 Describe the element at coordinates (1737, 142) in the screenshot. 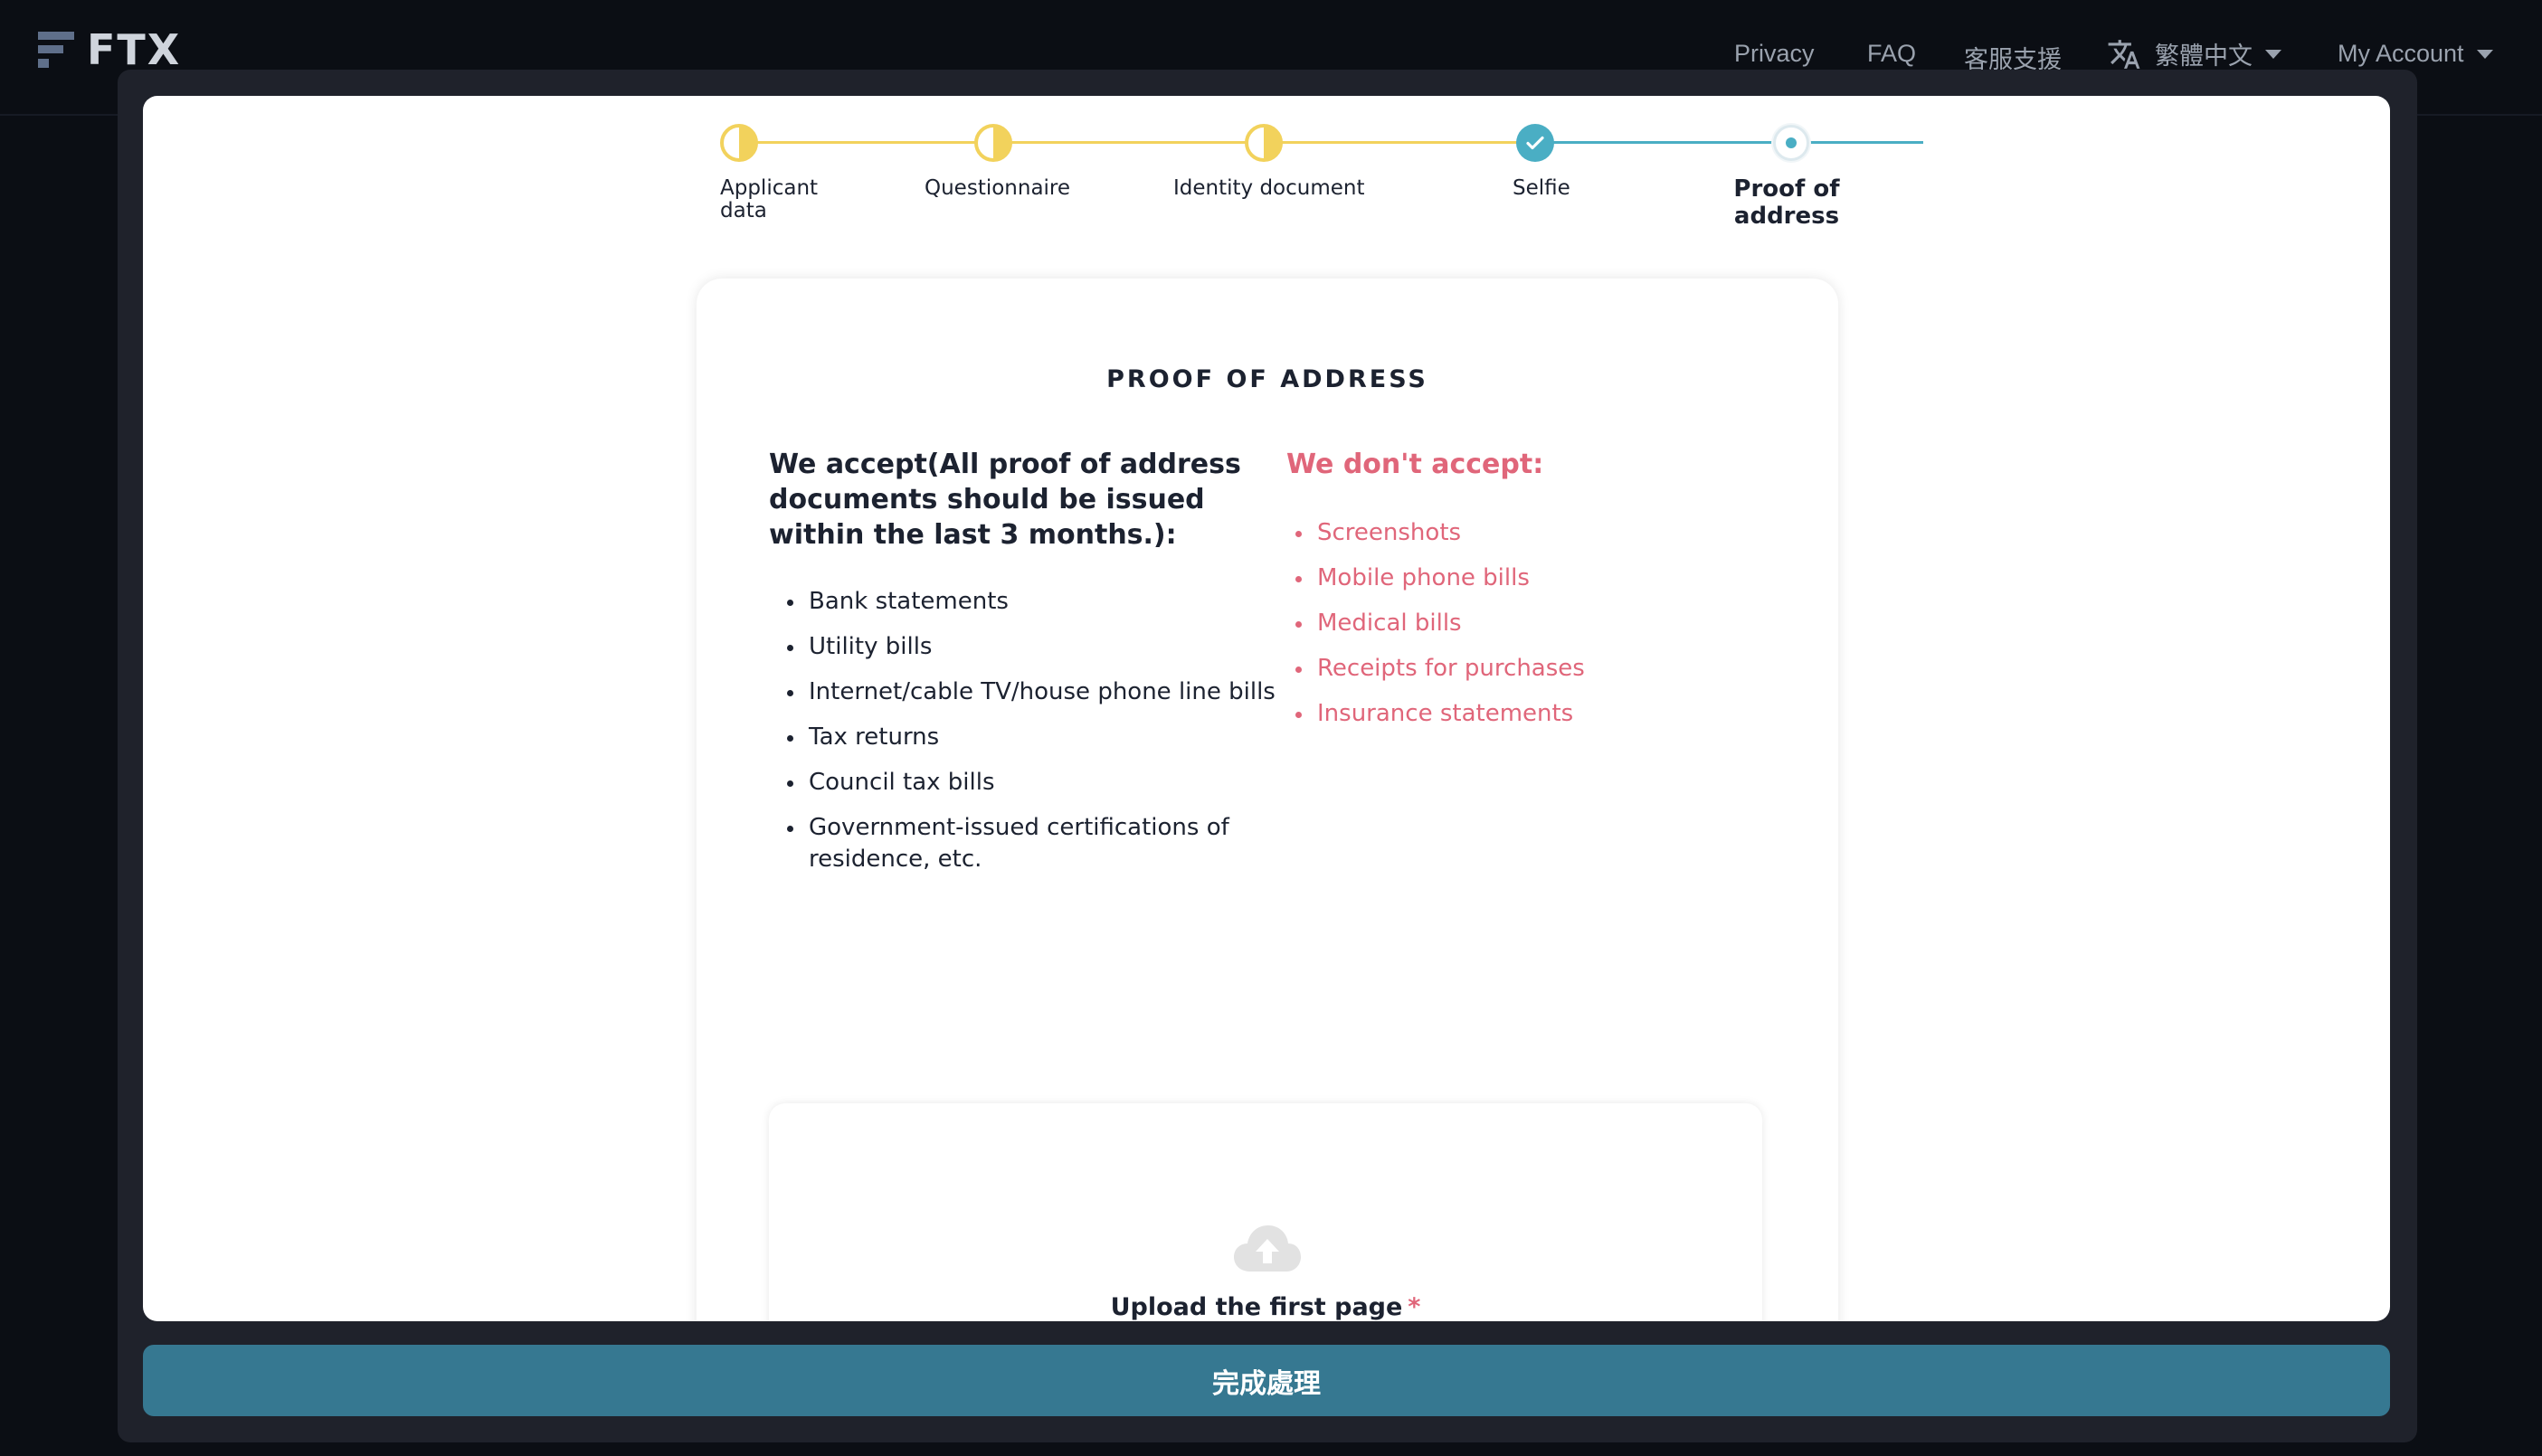

I see `stepper-line-progress` at that location.